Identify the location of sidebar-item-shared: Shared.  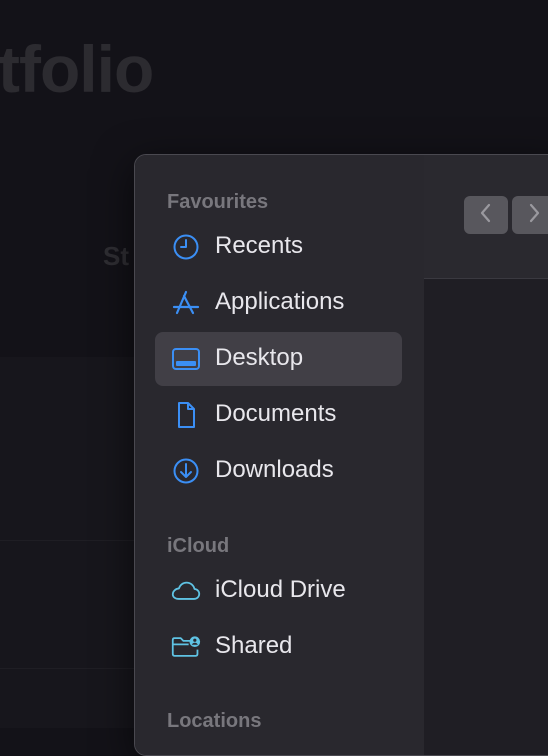
(278, 647).